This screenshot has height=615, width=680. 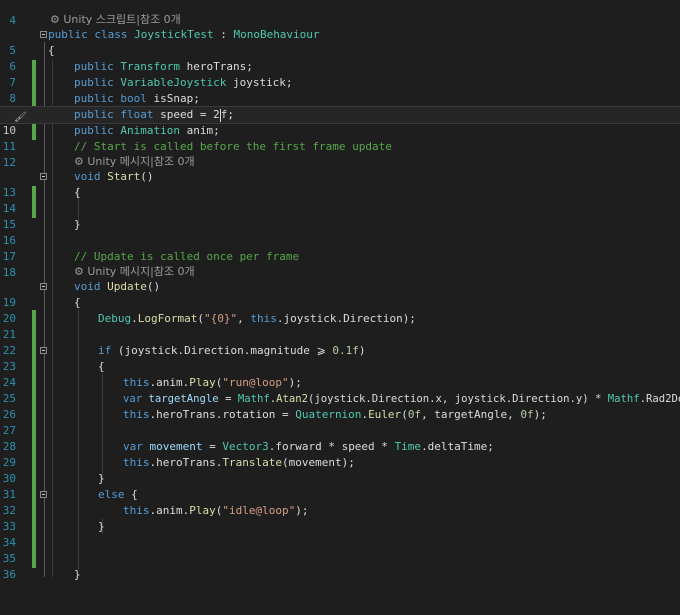 I want to click on code-line: 18 // Update is called once per frame, so click(x=340, y=264).